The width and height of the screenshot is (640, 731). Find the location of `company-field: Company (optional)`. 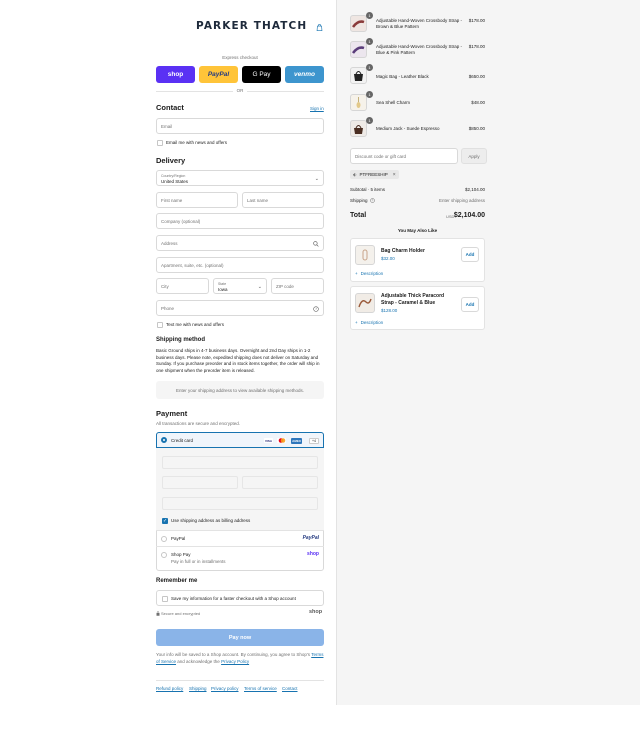

company-field: Company (optional) is located at coordinates (240, 221).